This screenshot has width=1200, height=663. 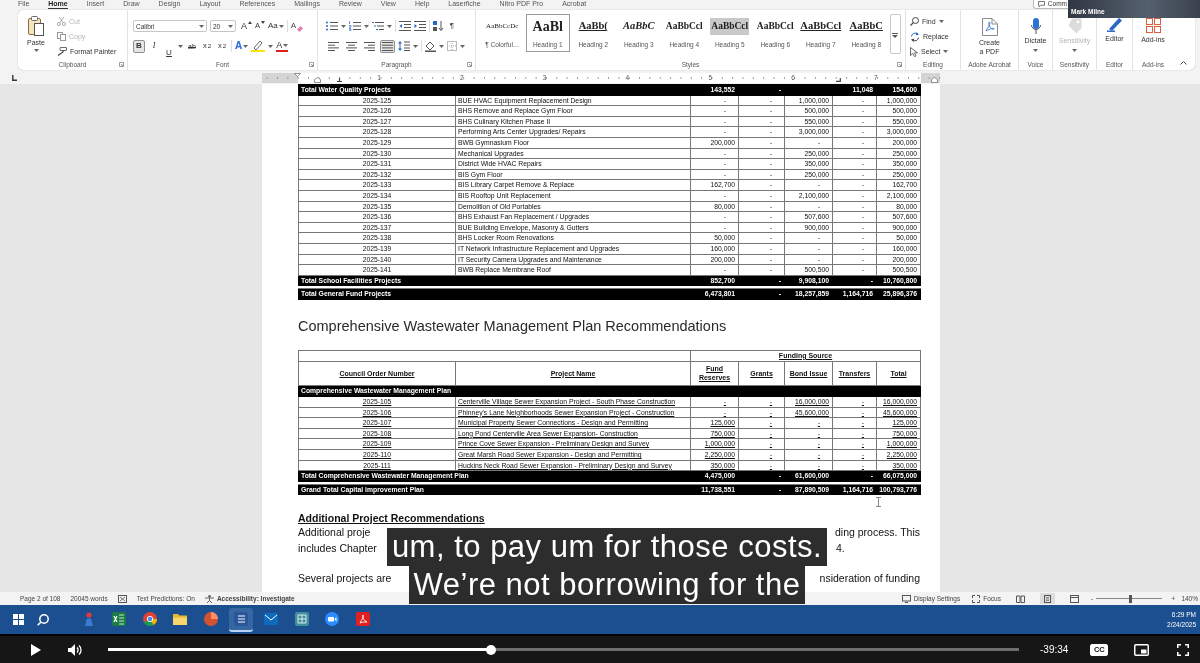 What do you see at coordinates (282, 46) in the screenshot?
I see `font-color-button: A` at bounding box center [282, 46].